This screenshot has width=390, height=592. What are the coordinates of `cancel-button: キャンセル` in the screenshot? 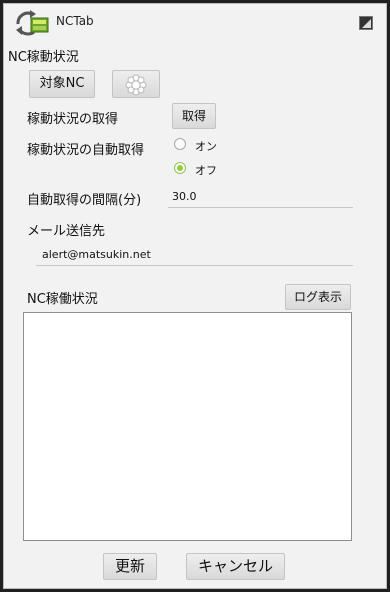 It's located at (235, 566).